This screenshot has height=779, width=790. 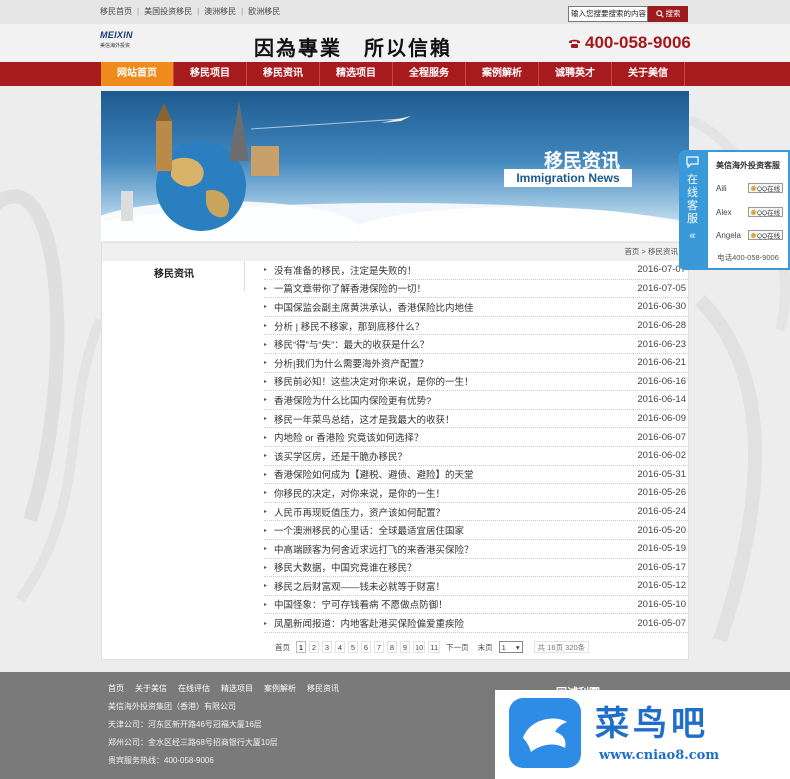 What do you see at coordinates (366, 647) in the screenshot?
I see `pager-page: 6` at bounding box center [366, 647].